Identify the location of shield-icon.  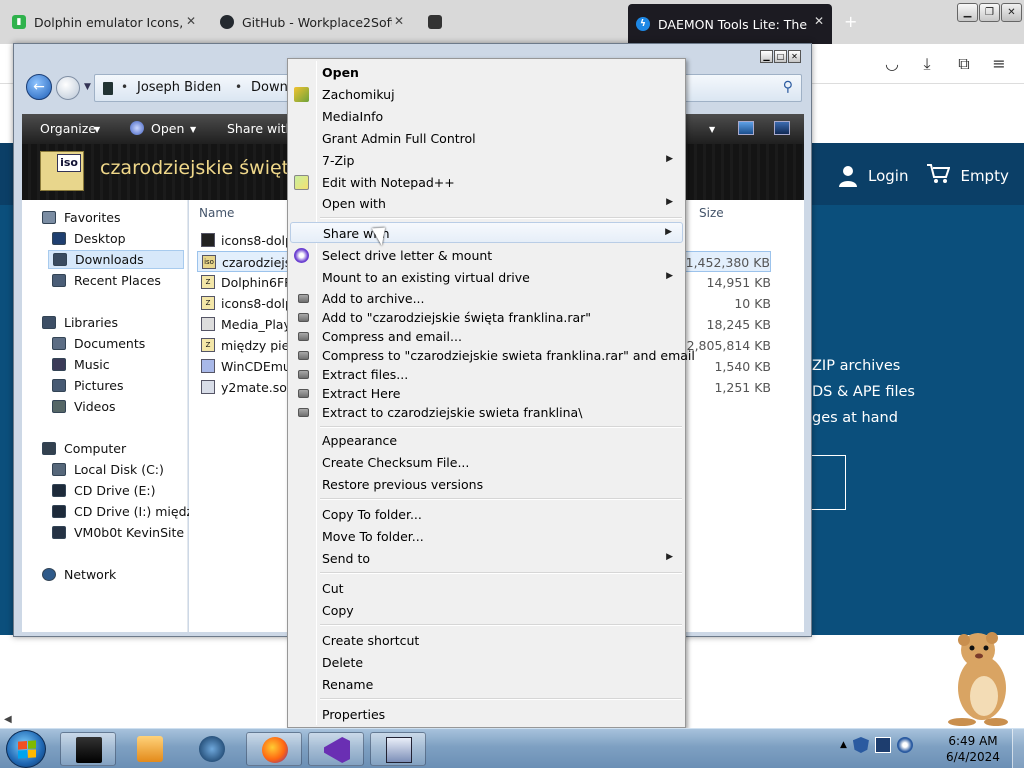
(860, 745).